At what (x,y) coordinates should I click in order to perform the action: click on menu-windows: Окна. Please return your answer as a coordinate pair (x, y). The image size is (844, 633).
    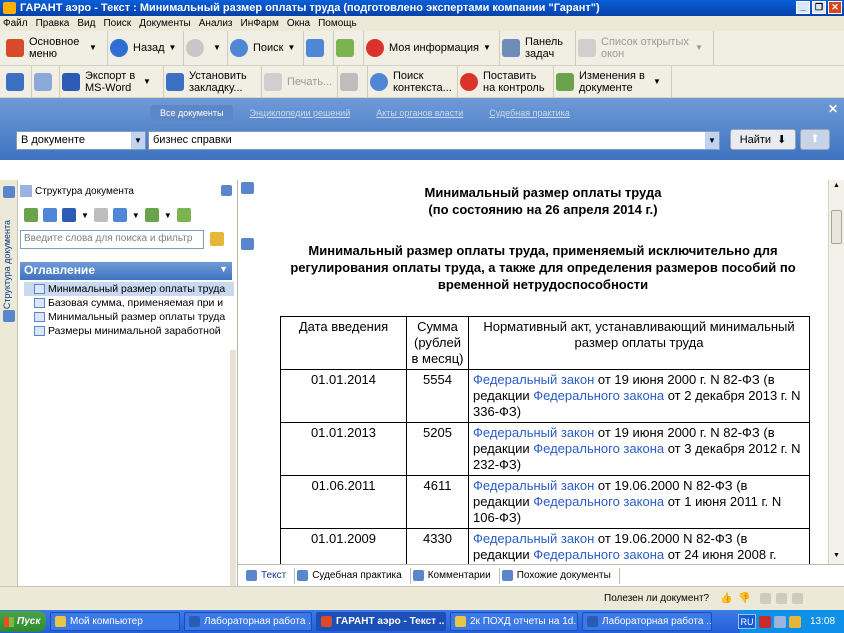
    Looking at the image, I should click on (298, 23).